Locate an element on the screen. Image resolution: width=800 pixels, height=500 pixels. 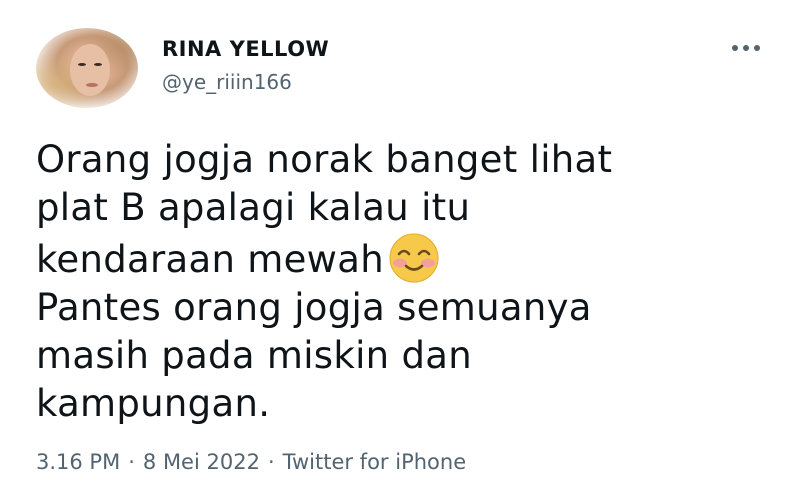
tweet-line: masih pada miskin dan is located at coordinates (254, 355).